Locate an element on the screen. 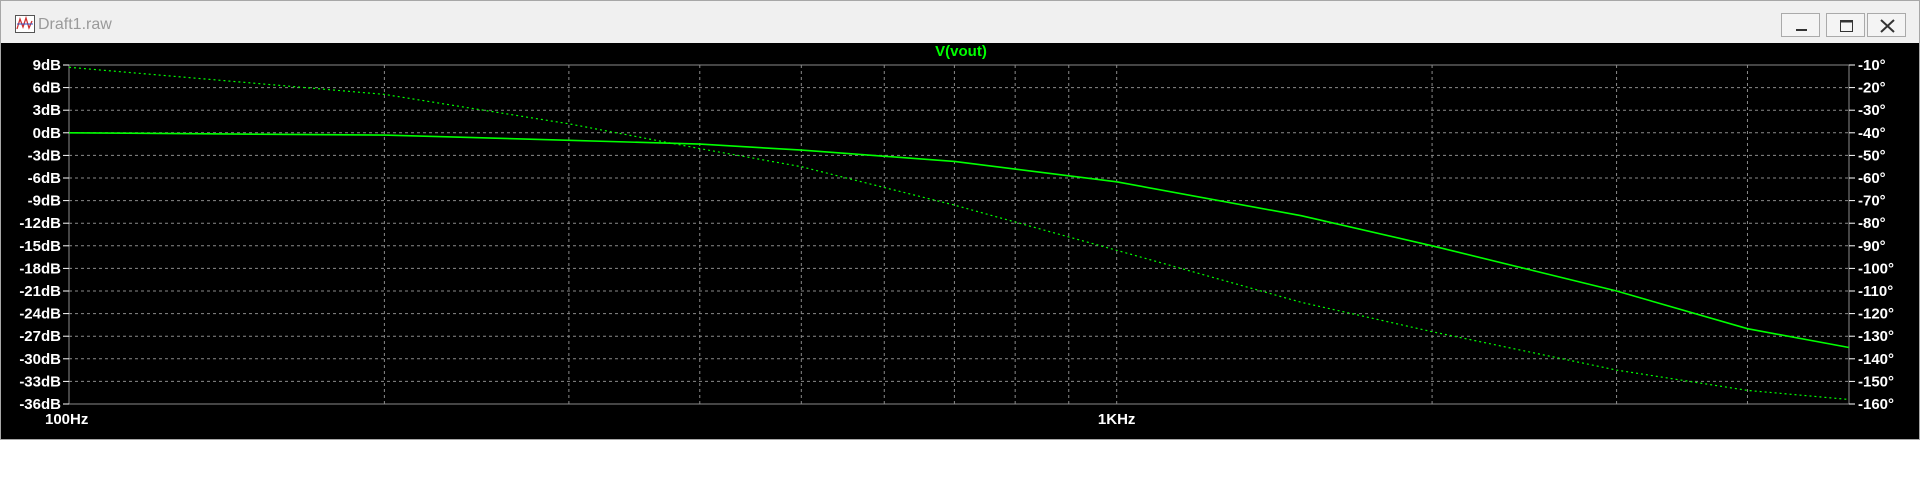 The height and width of the screenshot is (478, 1920). right-axis-tick-label: -130° is located at coordinates (1876, 336).